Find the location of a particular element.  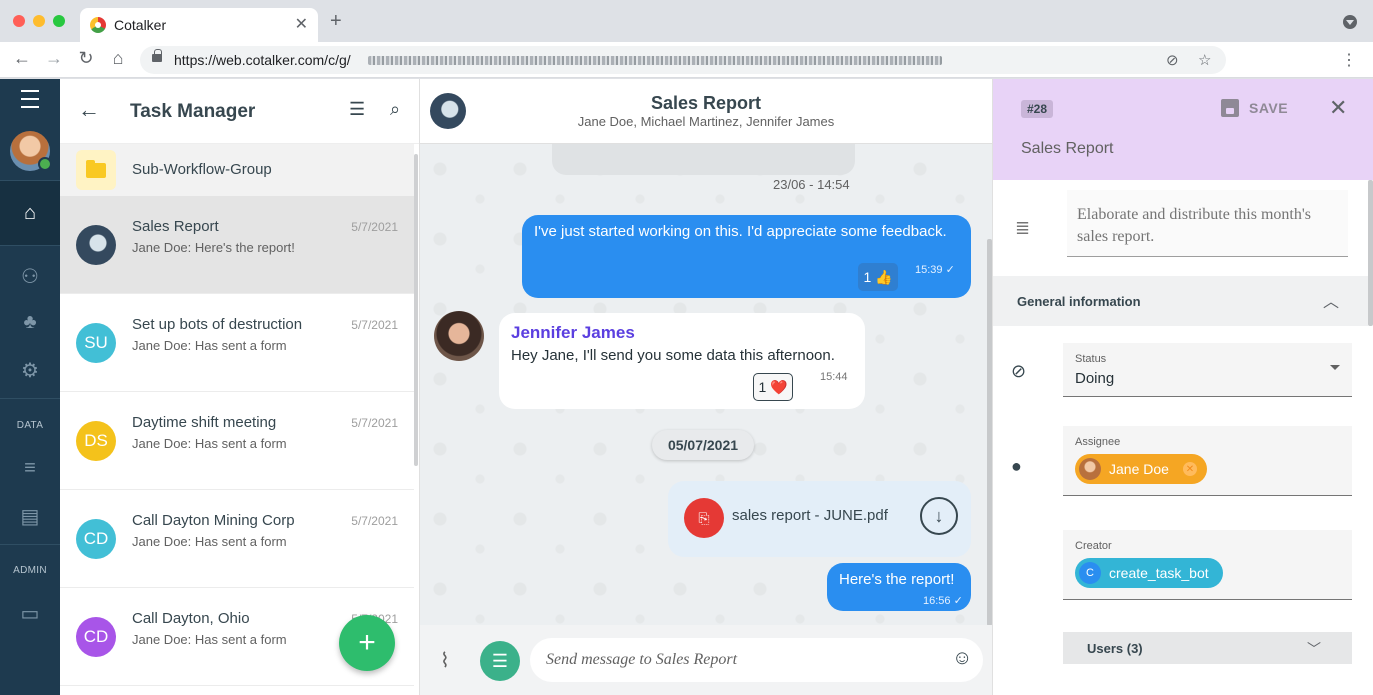

database-nav-icon: ≡ is located at coordinates (30, 468).